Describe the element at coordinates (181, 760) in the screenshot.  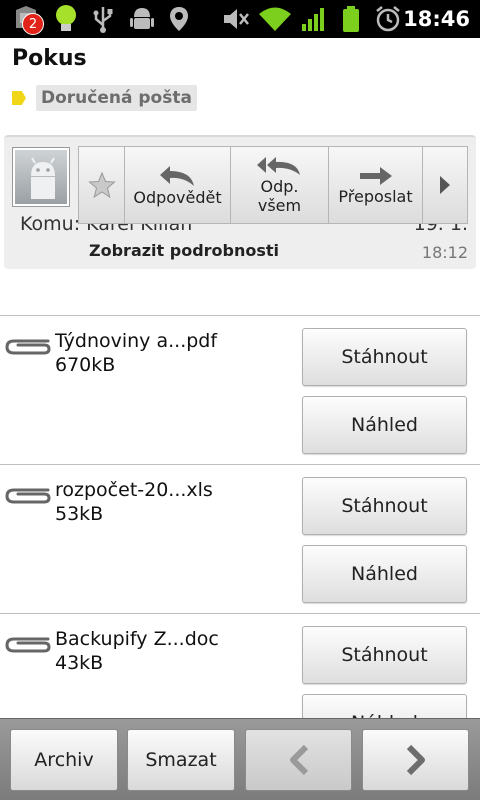
I see `delete-button: Smazat` at that location.